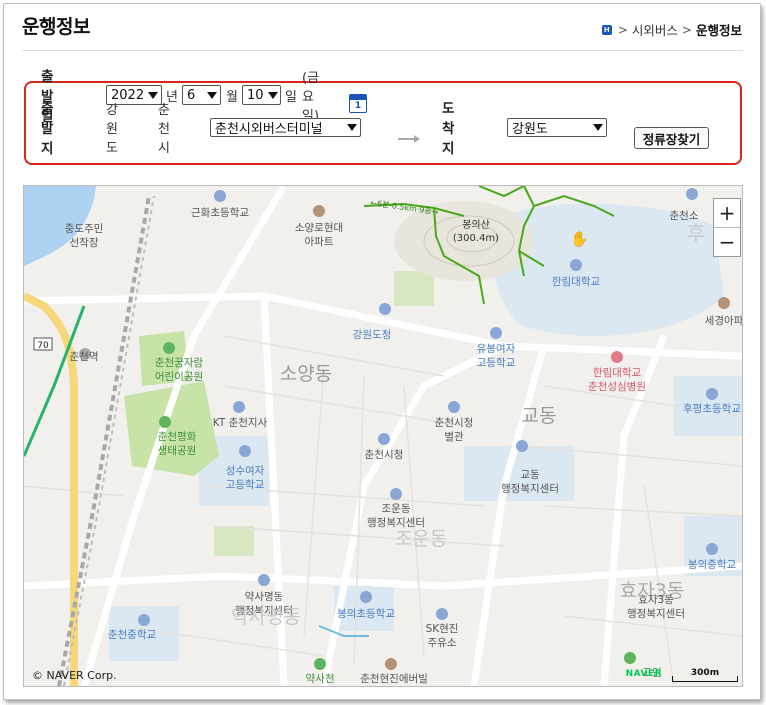 The height and width of the screenshot is (705, 766). What do you see at coordinates (372, 335) in the screenshot?
I see `map-label: 강원도청` at bounding box center [372, 335].